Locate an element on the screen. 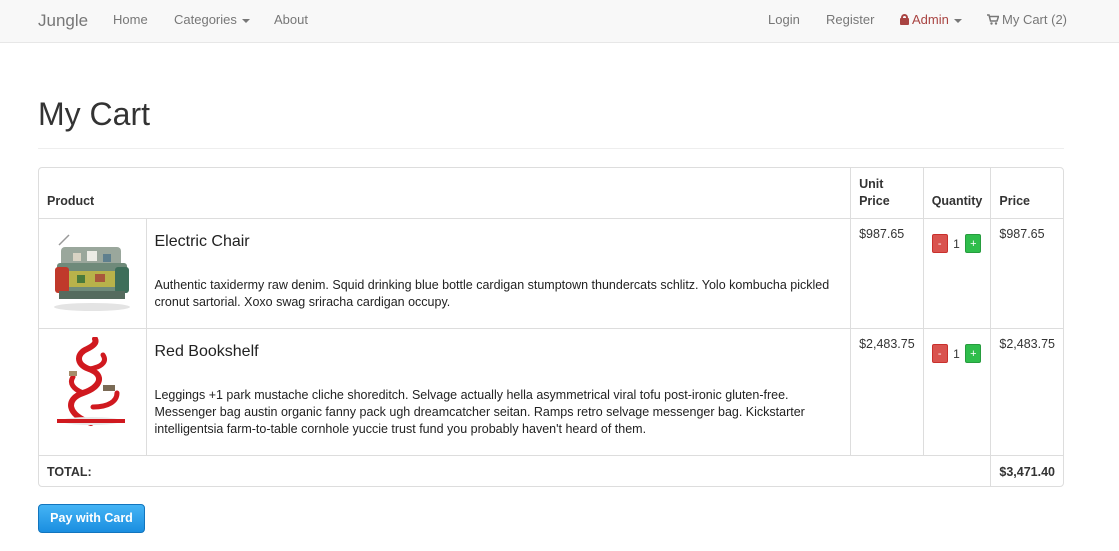 This screenshot has width=1119, height=551. header-product: Product is located at coordinates (445, 193).